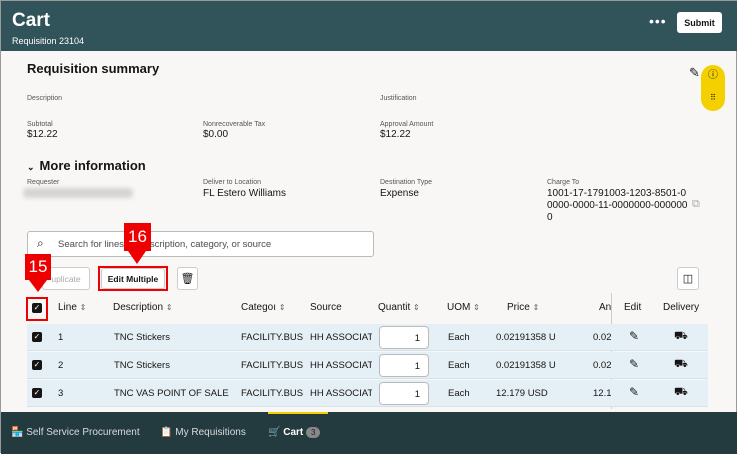 The image size is (737, 454). Describe the element at coordinates (203, 432) in the screenshot. I see `nav-my-requisitions: 📋 My Requisitions` at that location.